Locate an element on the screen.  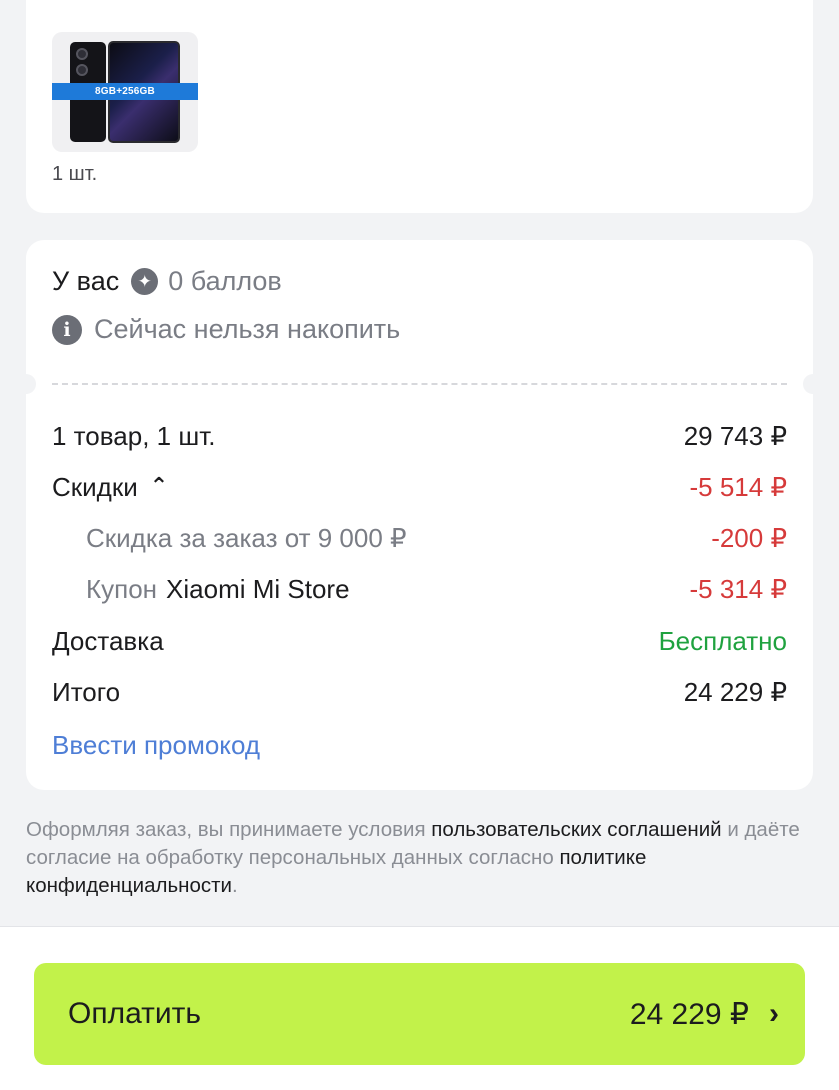
dashed-divider is located at coordinates (419, 384).